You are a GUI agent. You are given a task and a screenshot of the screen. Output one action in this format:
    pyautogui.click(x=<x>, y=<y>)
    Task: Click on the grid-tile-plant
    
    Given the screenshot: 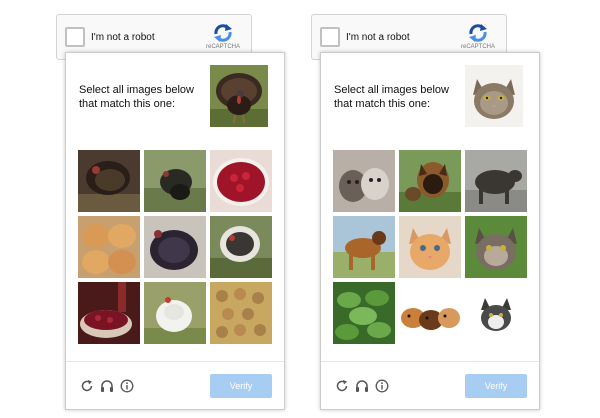 What is the action you would take?
    pyautogui.click(x=364, y=313)
    